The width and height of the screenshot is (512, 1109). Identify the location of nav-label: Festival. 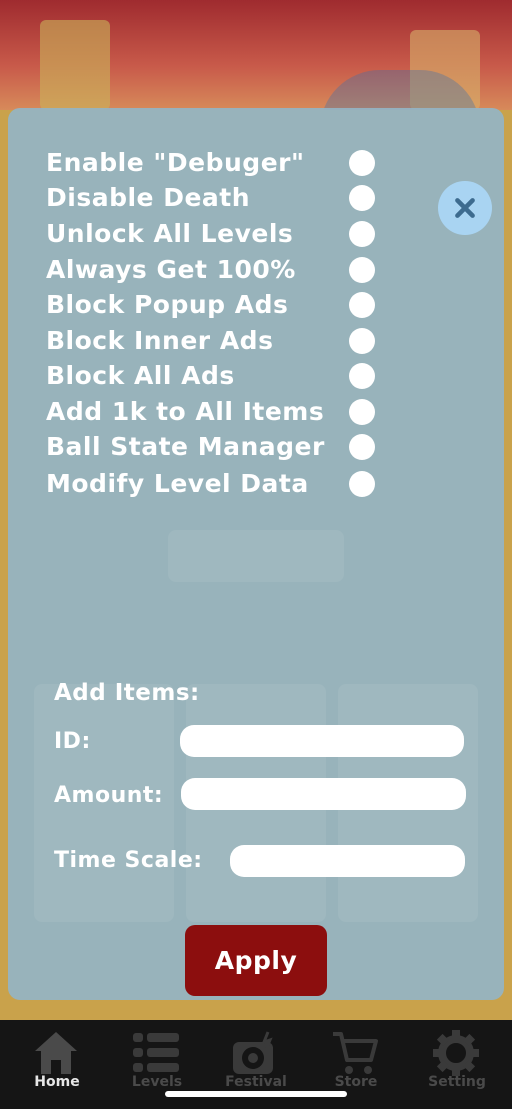
(256, 1082).